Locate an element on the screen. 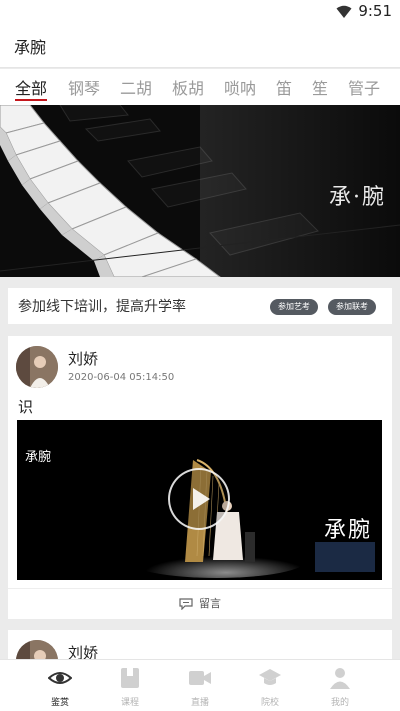 The width and height of the screenshot is (400, 711). tab-all: 全部 is located at coordinates (31, 87).